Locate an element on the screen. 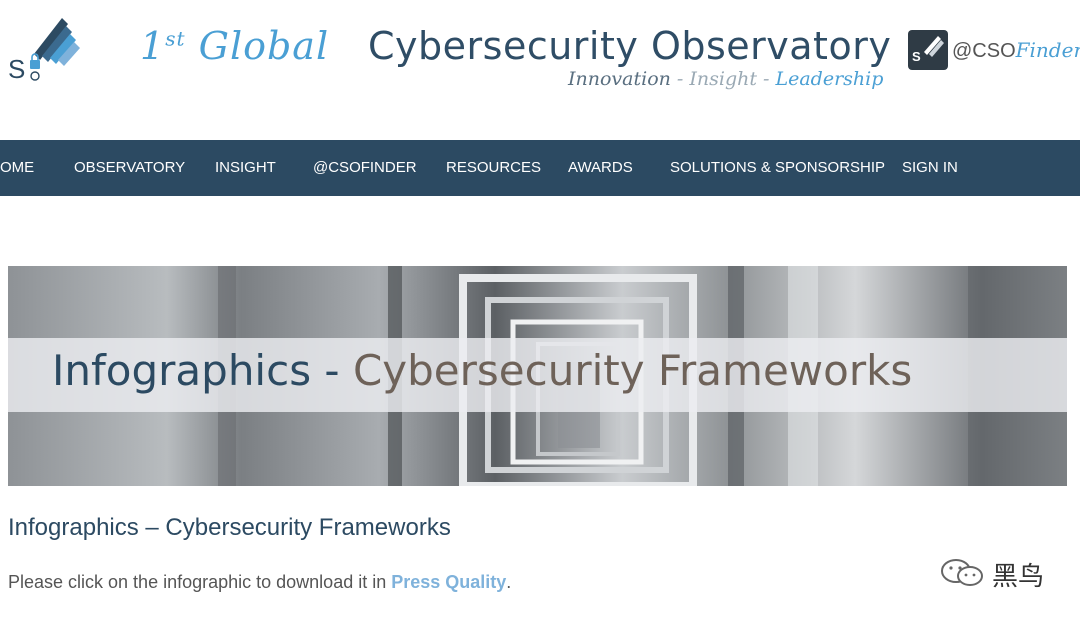  first-global-tagline: 1st Global is located at coordinates (234, 46).